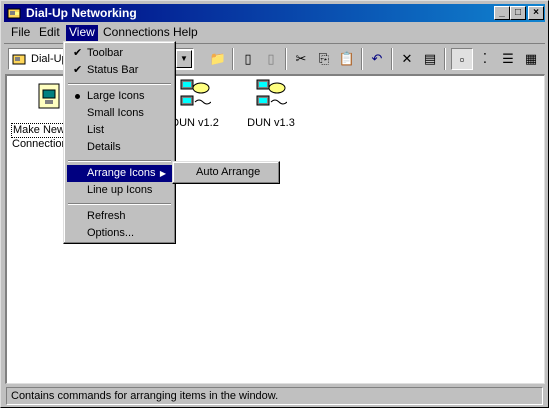 The image size is (549, 408). I want to click on menu-edit-label: Edit, so click(49, 32).